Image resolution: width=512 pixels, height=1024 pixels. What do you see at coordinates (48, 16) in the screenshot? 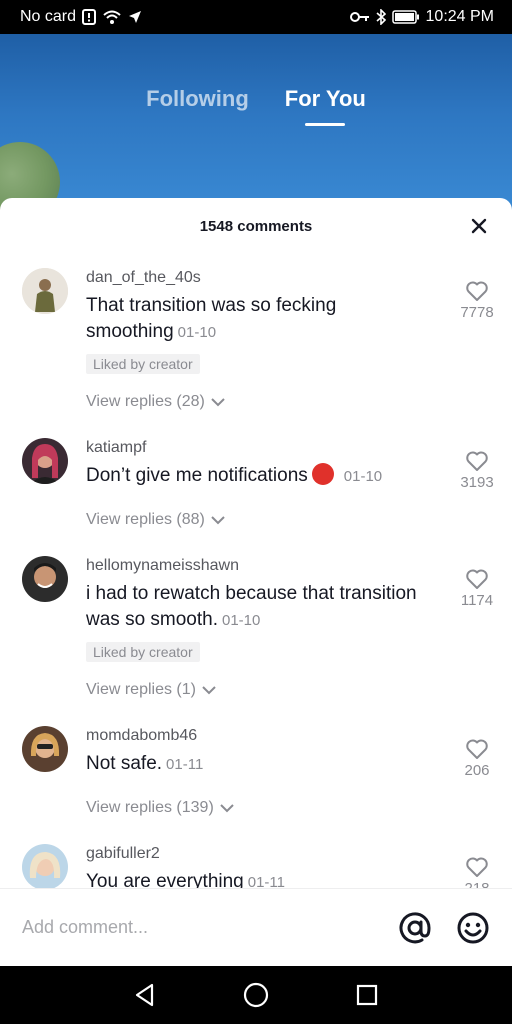
I see `carrier-label: No card` at bounding box center [48, 16].